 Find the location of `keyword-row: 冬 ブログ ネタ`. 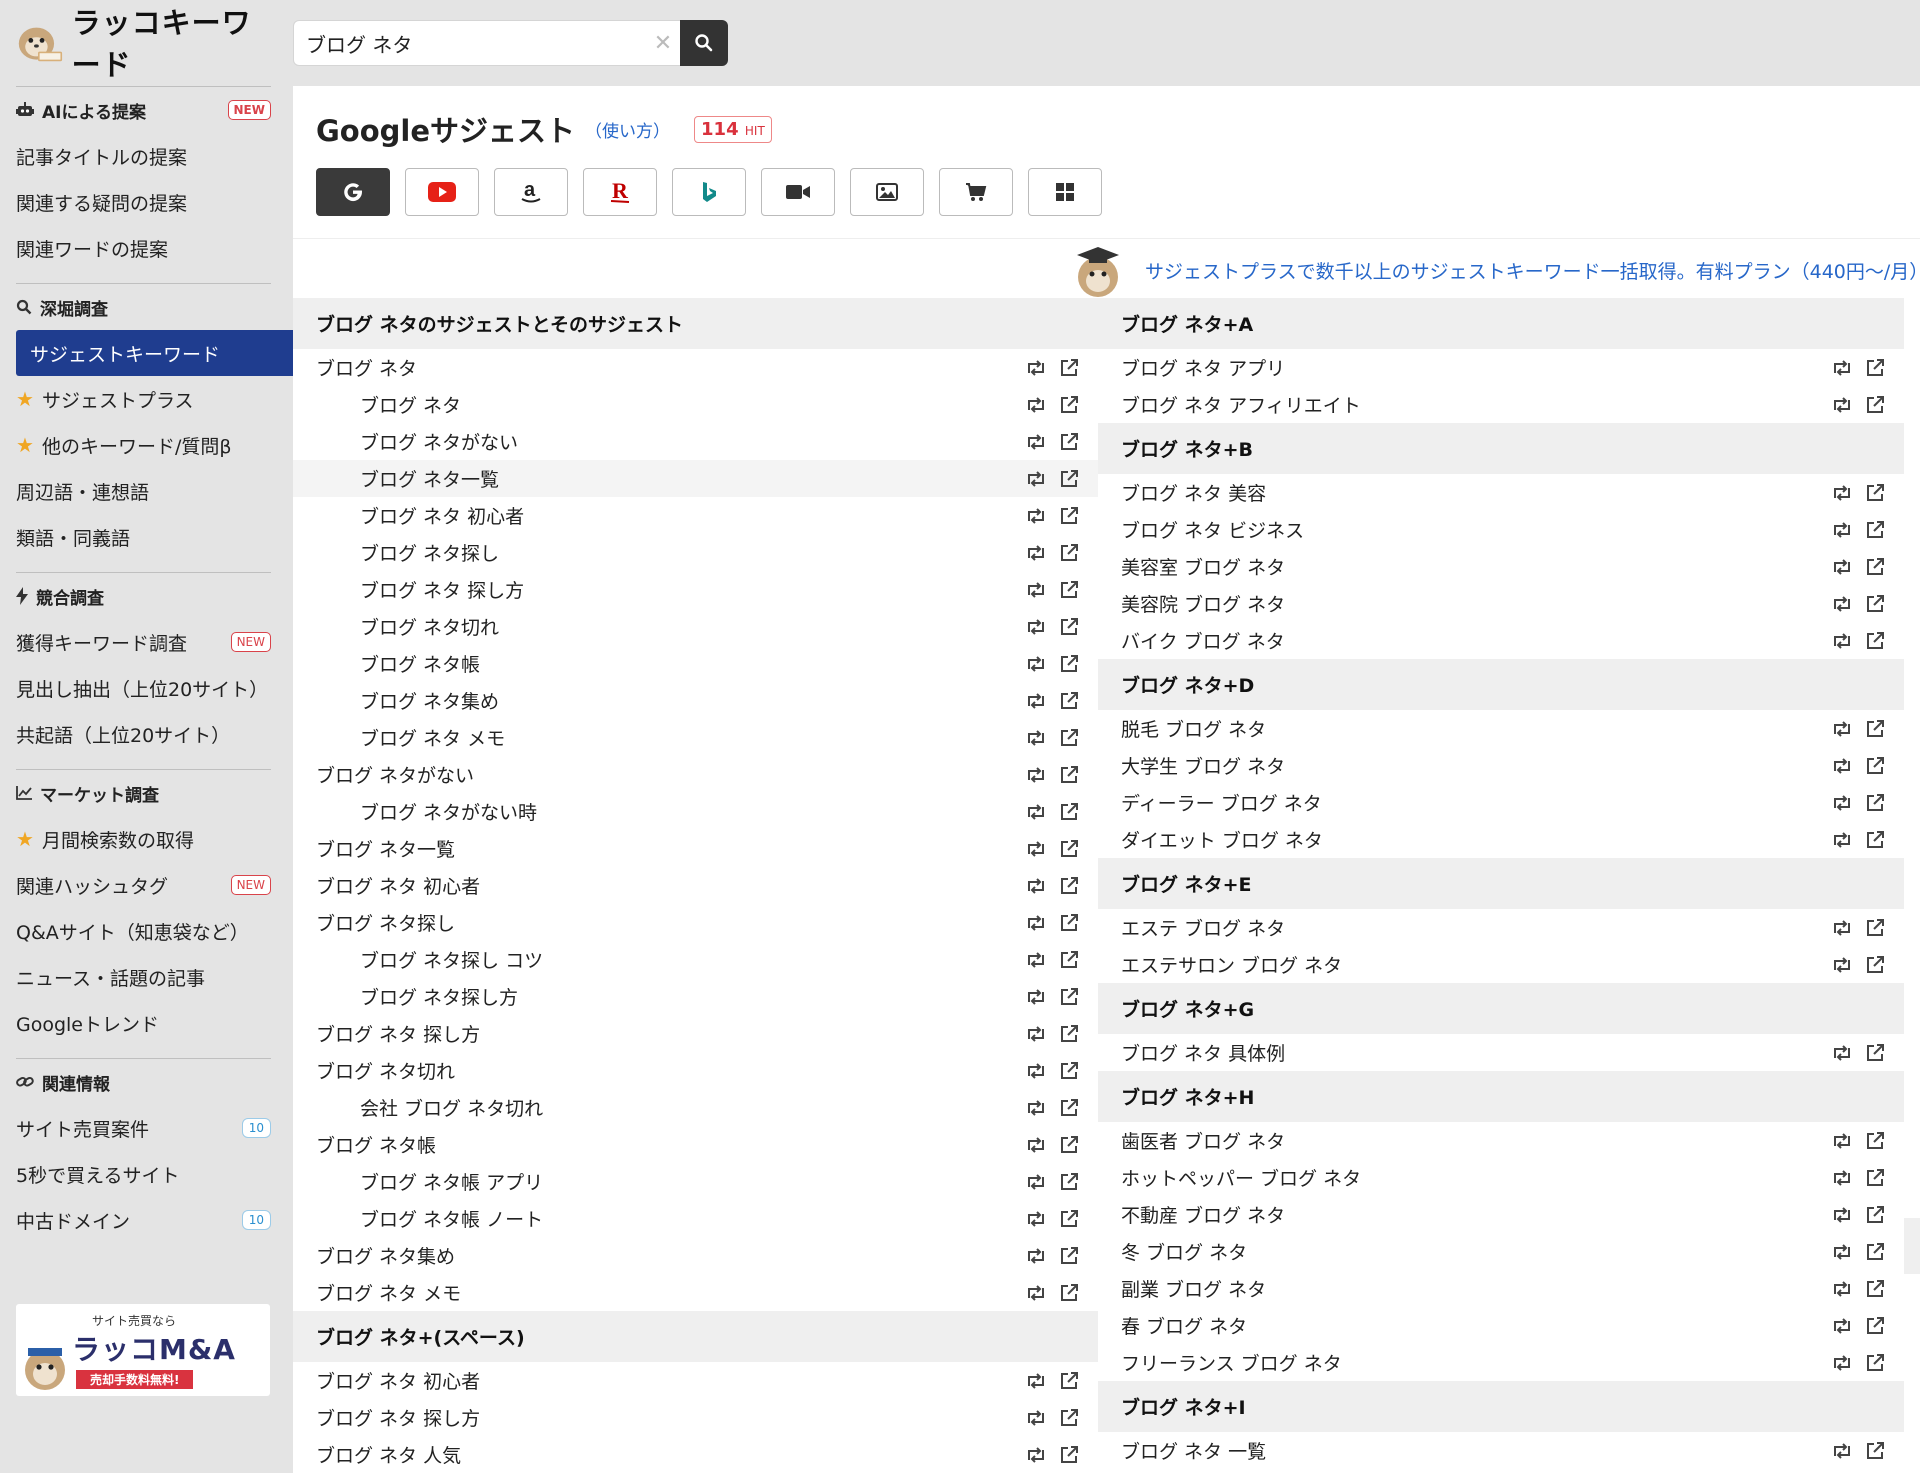

keyword-row: 冬 ブログ ネタ is located at coordinates (1501, 1251).